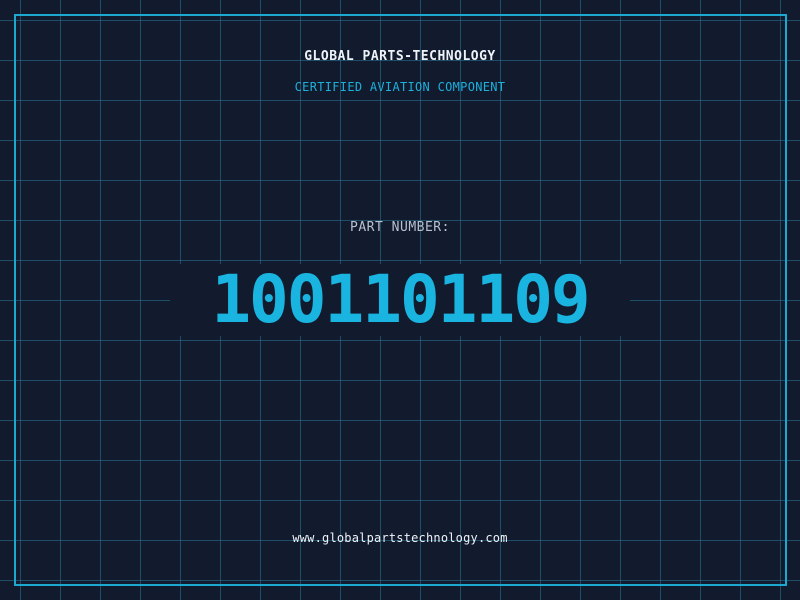 The height and width of the screenshot is (600, 800). What do you see at coordinates (400, 299) in the screenshot?
I see `part-number-value: 1001101109` at bounding box center [400, 299].